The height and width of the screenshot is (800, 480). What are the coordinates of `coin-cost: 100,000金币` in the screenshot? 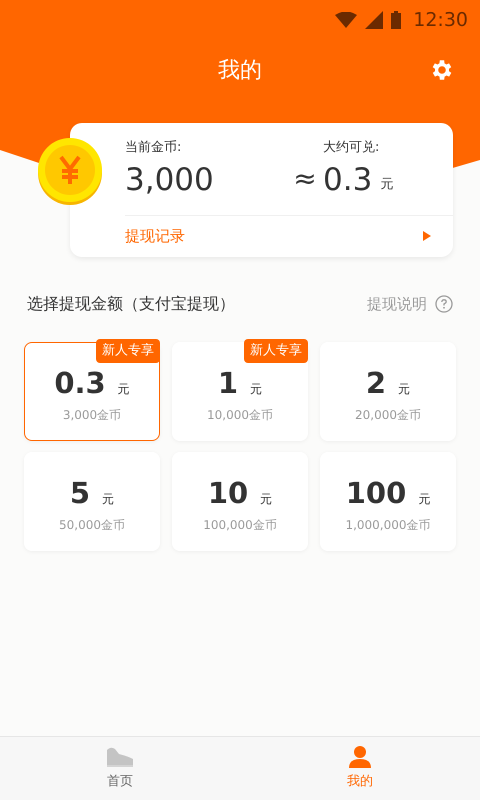 It's located at (240, 525).